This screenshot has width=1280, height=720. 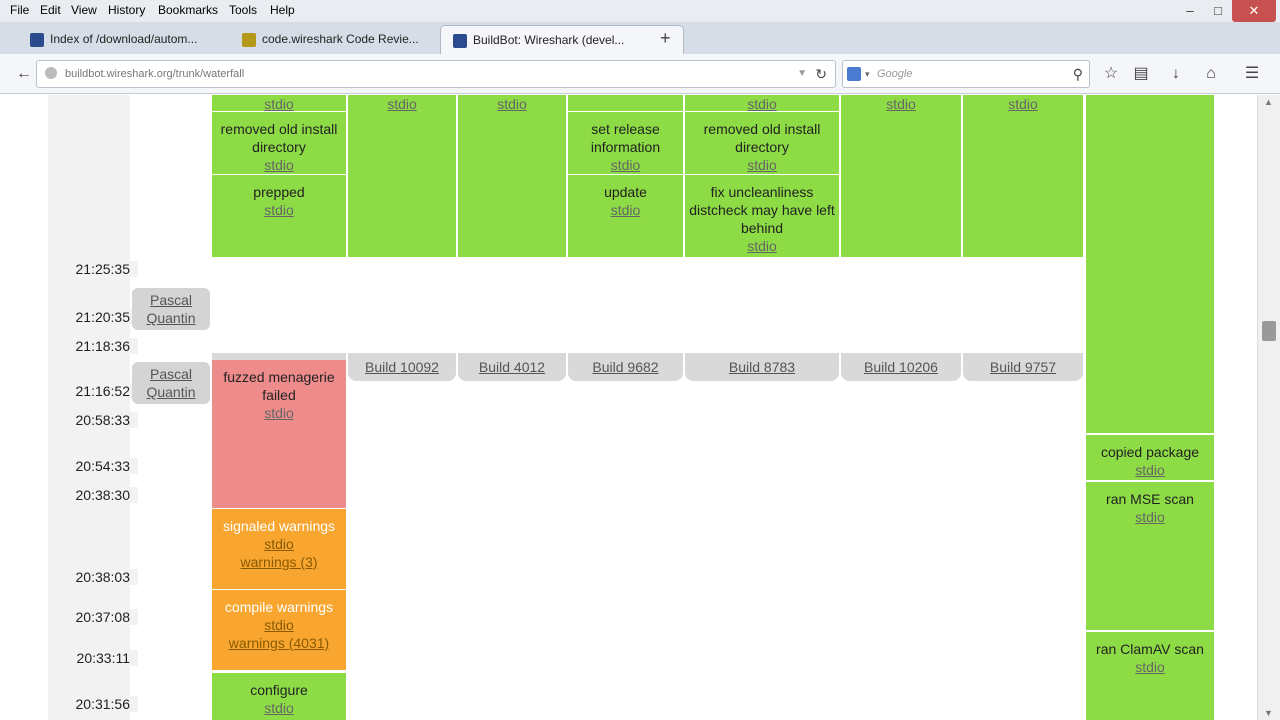 What do you see at coordinates (1111, 74) in the screenshot?
I see `bookmark-star-icon: ☆` at bounding box center [1111, 74].